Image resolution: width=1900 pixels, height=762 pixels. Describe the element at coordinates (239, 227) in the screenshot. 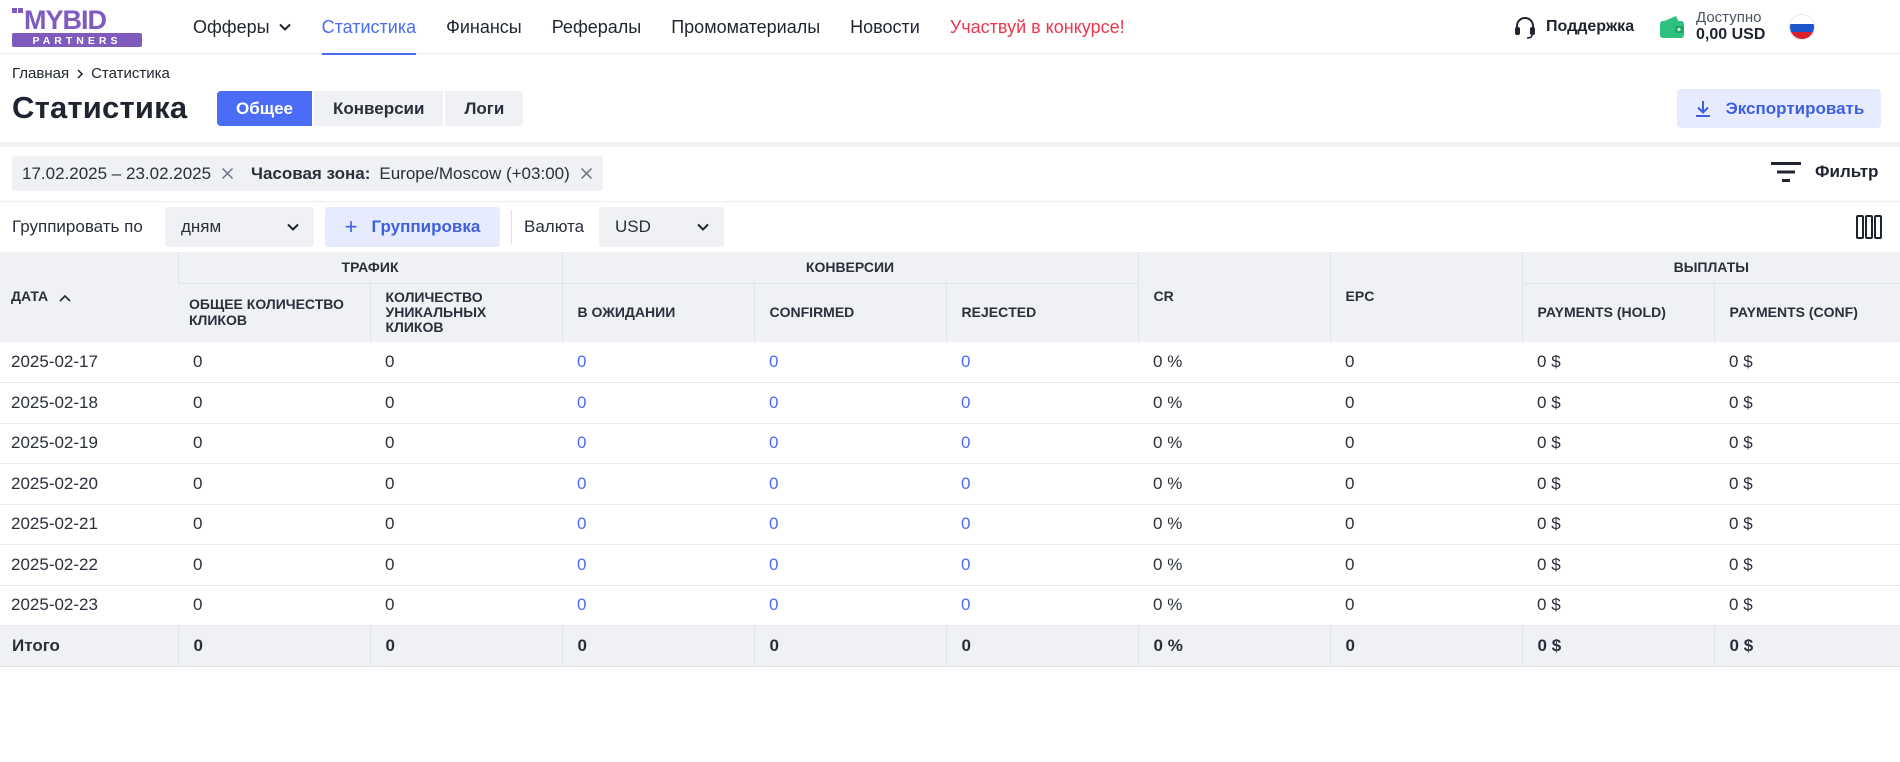

I see `group-by-select: дням` at that location.